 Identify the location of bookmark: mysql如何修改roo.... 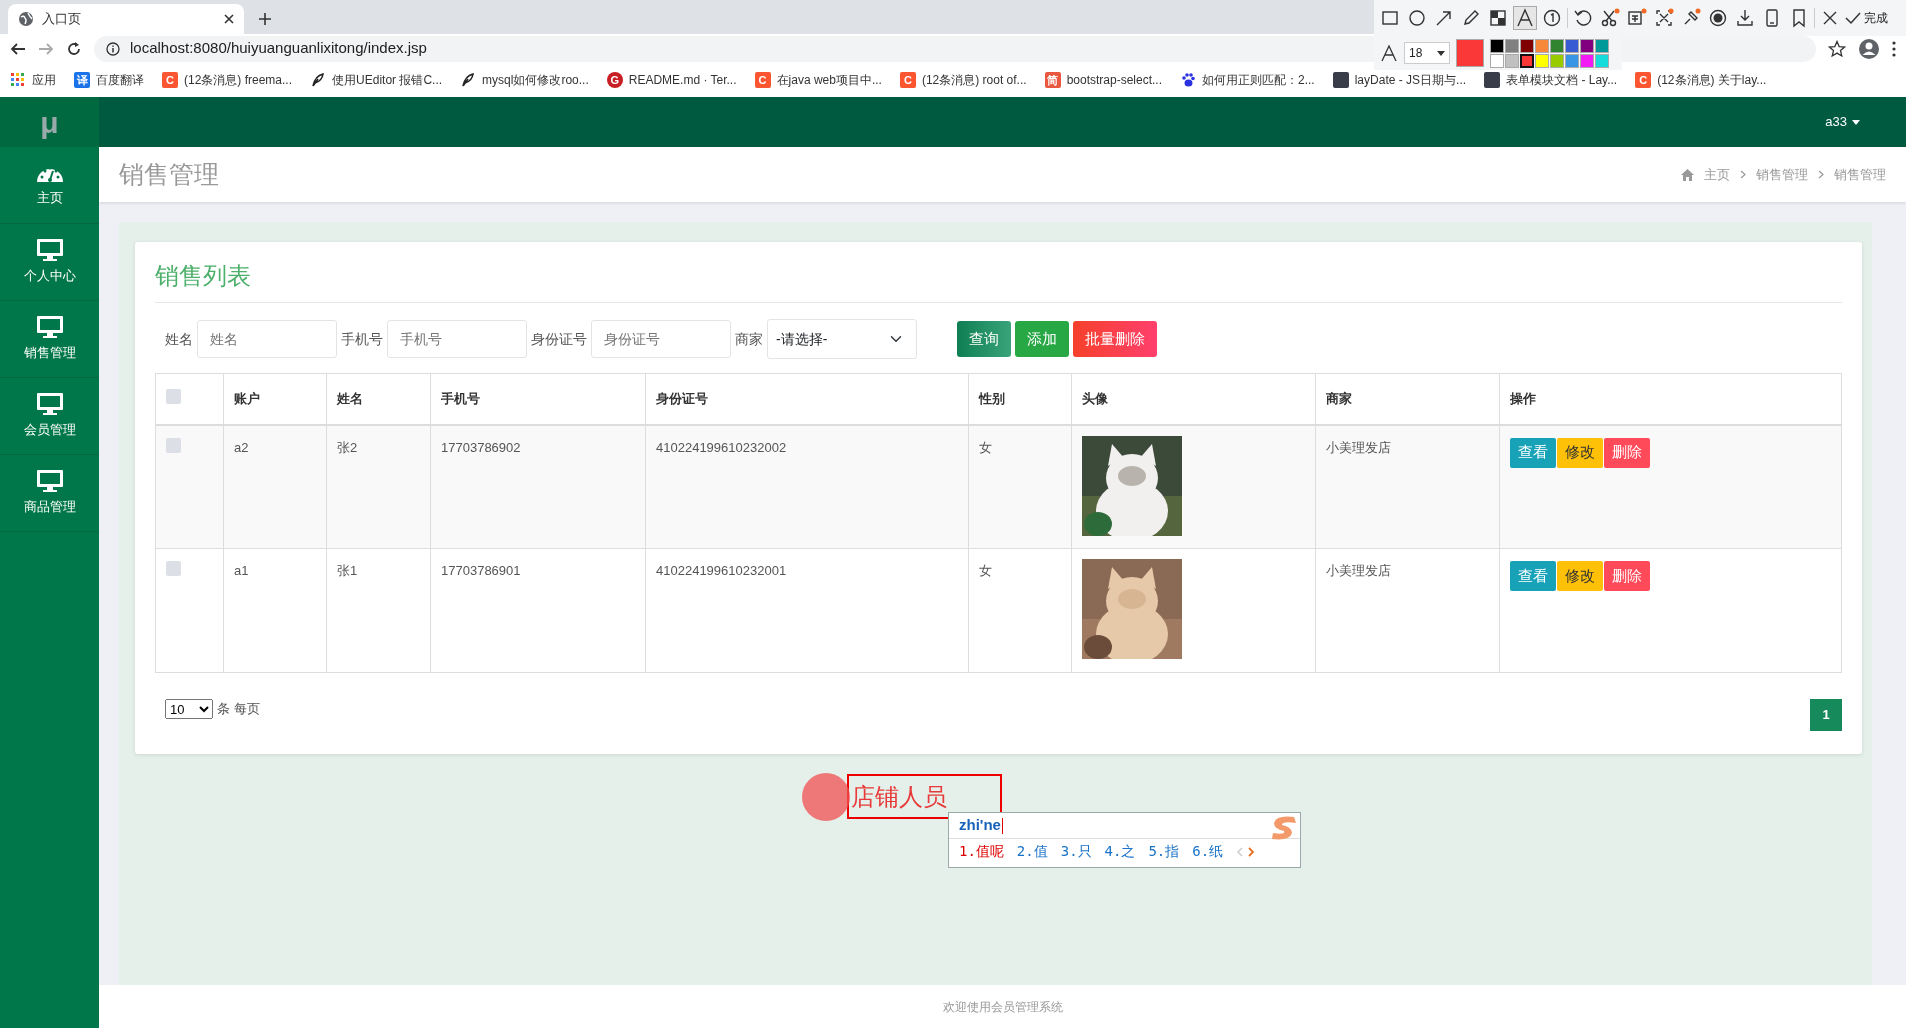
(524, 80).